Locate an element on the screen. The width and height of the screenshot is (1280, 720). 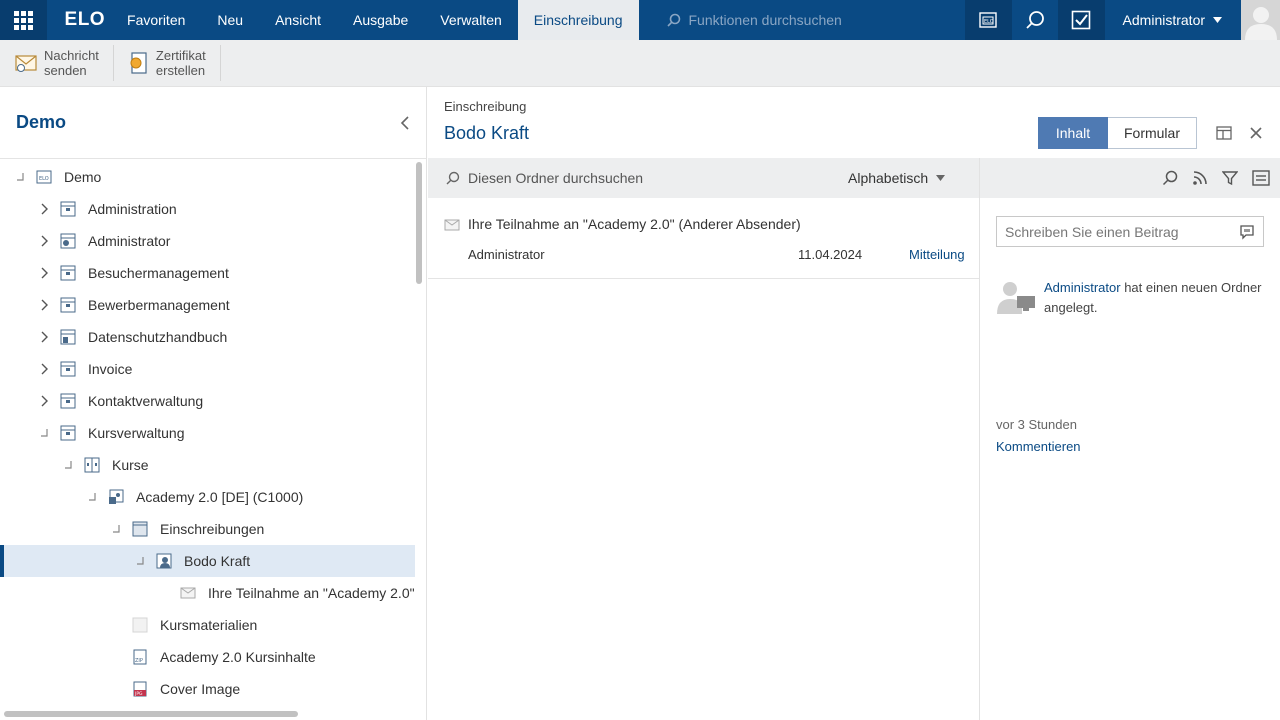
tree-item-label: Datenschutzhandbuch is located at coordinates (158, 337).